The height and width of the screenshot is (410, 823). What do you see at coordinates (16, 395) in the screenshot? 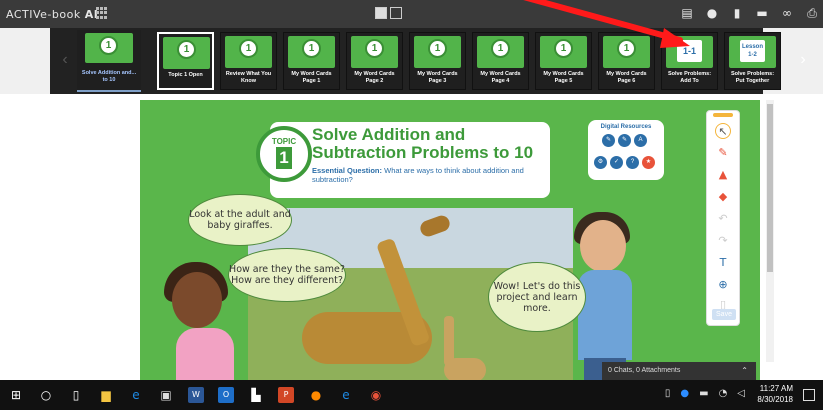
I see `windows-start-icon: ⊞` at bounding box center [16, 395].